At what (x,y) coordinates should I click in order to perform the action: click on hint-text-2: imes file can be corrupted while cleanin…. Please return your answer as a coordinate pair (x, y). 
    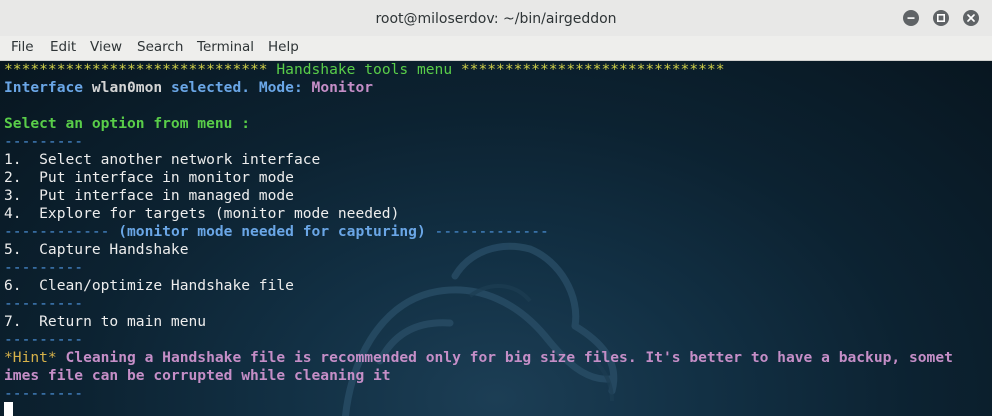
    Looking at the image, I should click on (197, 375).